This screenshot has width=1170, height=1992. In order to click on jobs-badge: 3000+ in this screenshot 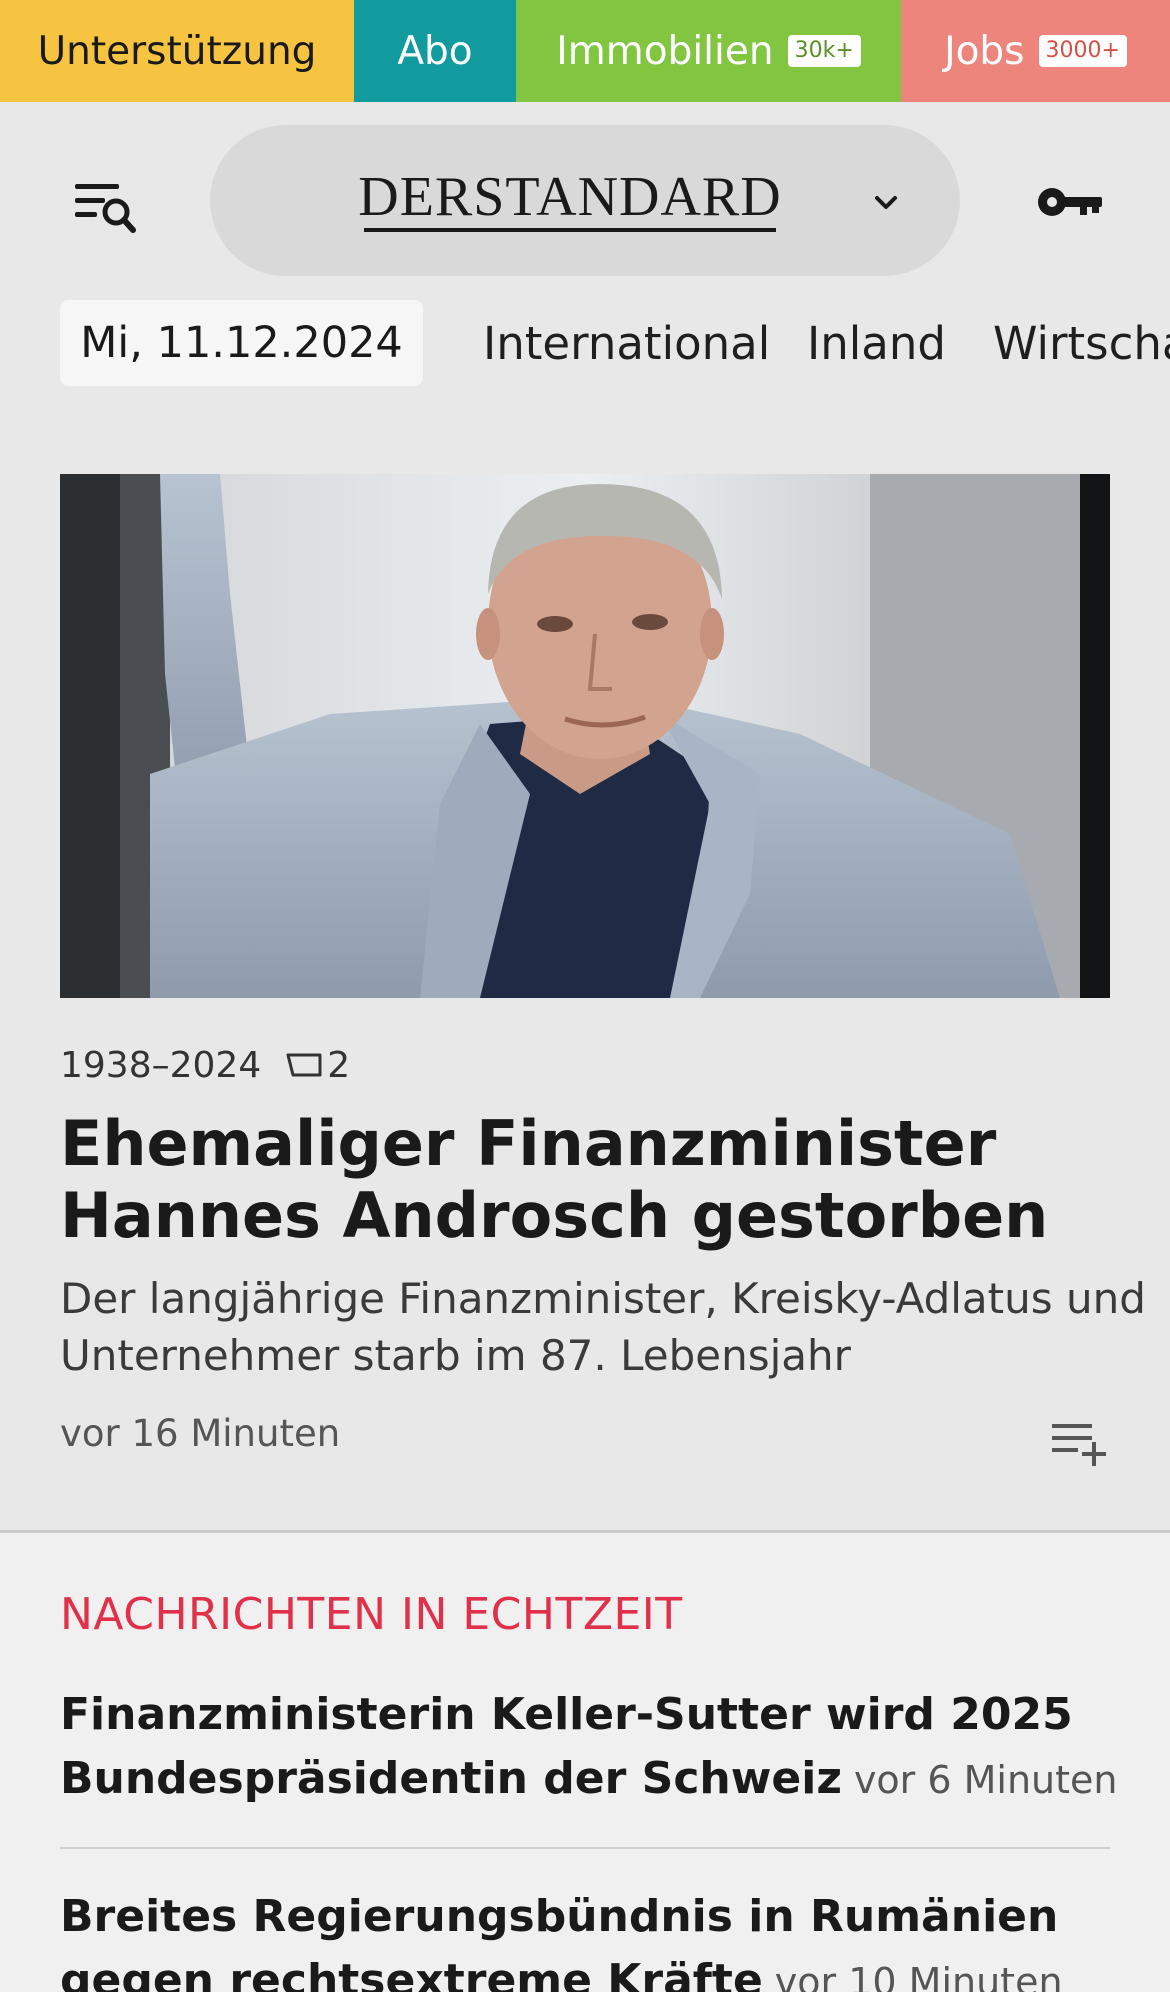, I will do `click(1082, 51)`.